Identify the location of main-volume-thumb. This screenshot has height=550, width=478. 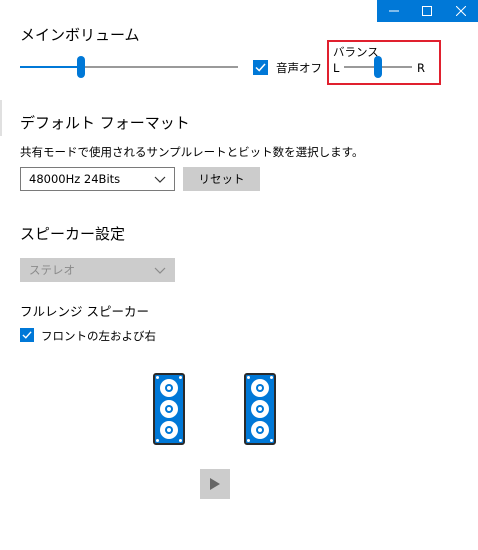
(81, 67).